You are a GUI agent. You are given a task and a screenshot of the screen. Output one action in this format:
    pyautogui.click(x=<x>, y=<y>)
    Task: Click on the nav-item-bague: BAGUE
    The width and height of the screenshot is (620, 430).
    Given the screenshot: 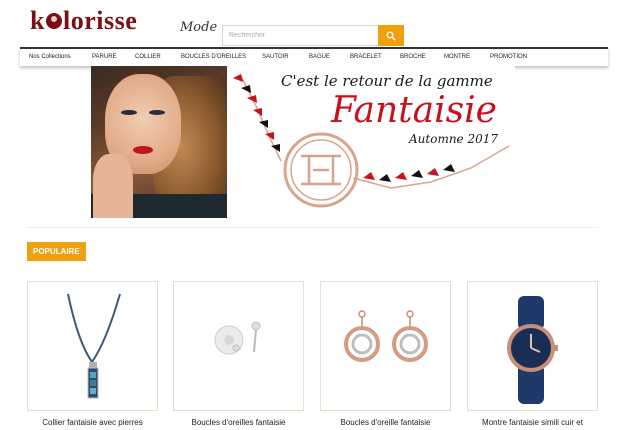 What is the action you would take?
    pyautogui.click(x=319, y=57)
    